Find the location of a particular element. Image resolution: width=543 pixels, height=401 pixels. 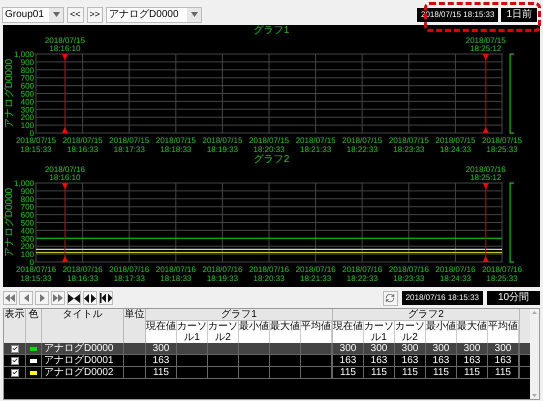

table-row: アナログD0000 300 300 300 300 300 300 300 is located at coordinates (267, 349).